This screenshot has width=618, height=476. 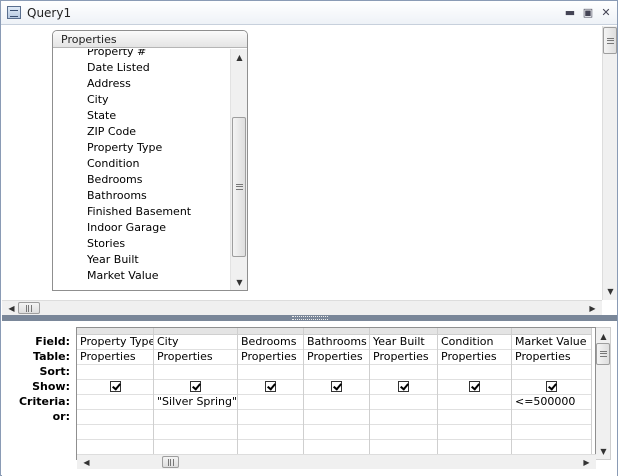 What do you see at coordinates (403, 342) in the screenshot?
I see `grid-cell-field: Year Built` at bounding box center [403, 342].